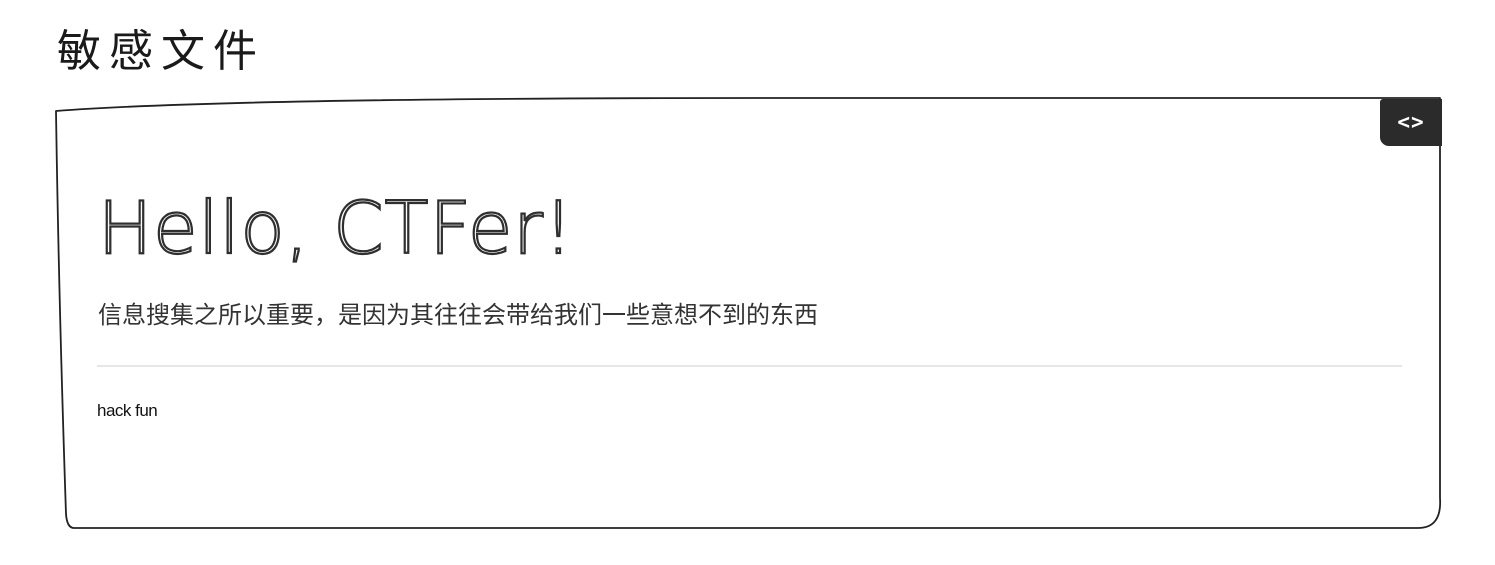 The image size is (1495, 565). I want to click on hero-heading: Hello, CTFer!, so click(335, 228).